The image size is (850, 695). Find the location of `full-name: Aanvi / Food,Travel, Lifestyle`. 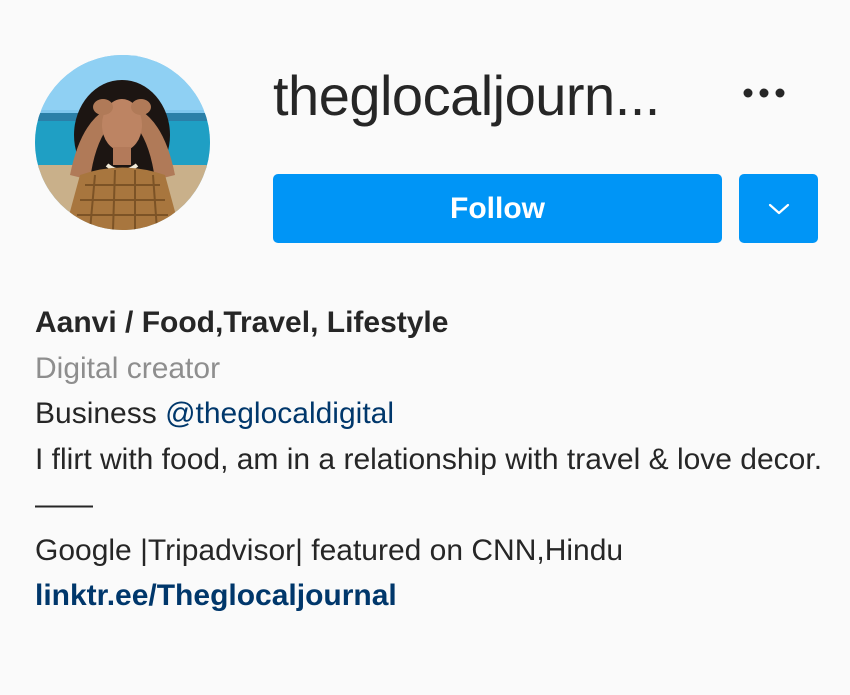

full-name: Aanvi / Food,Travel, Lifestyle is located at coordinates (242, 322).